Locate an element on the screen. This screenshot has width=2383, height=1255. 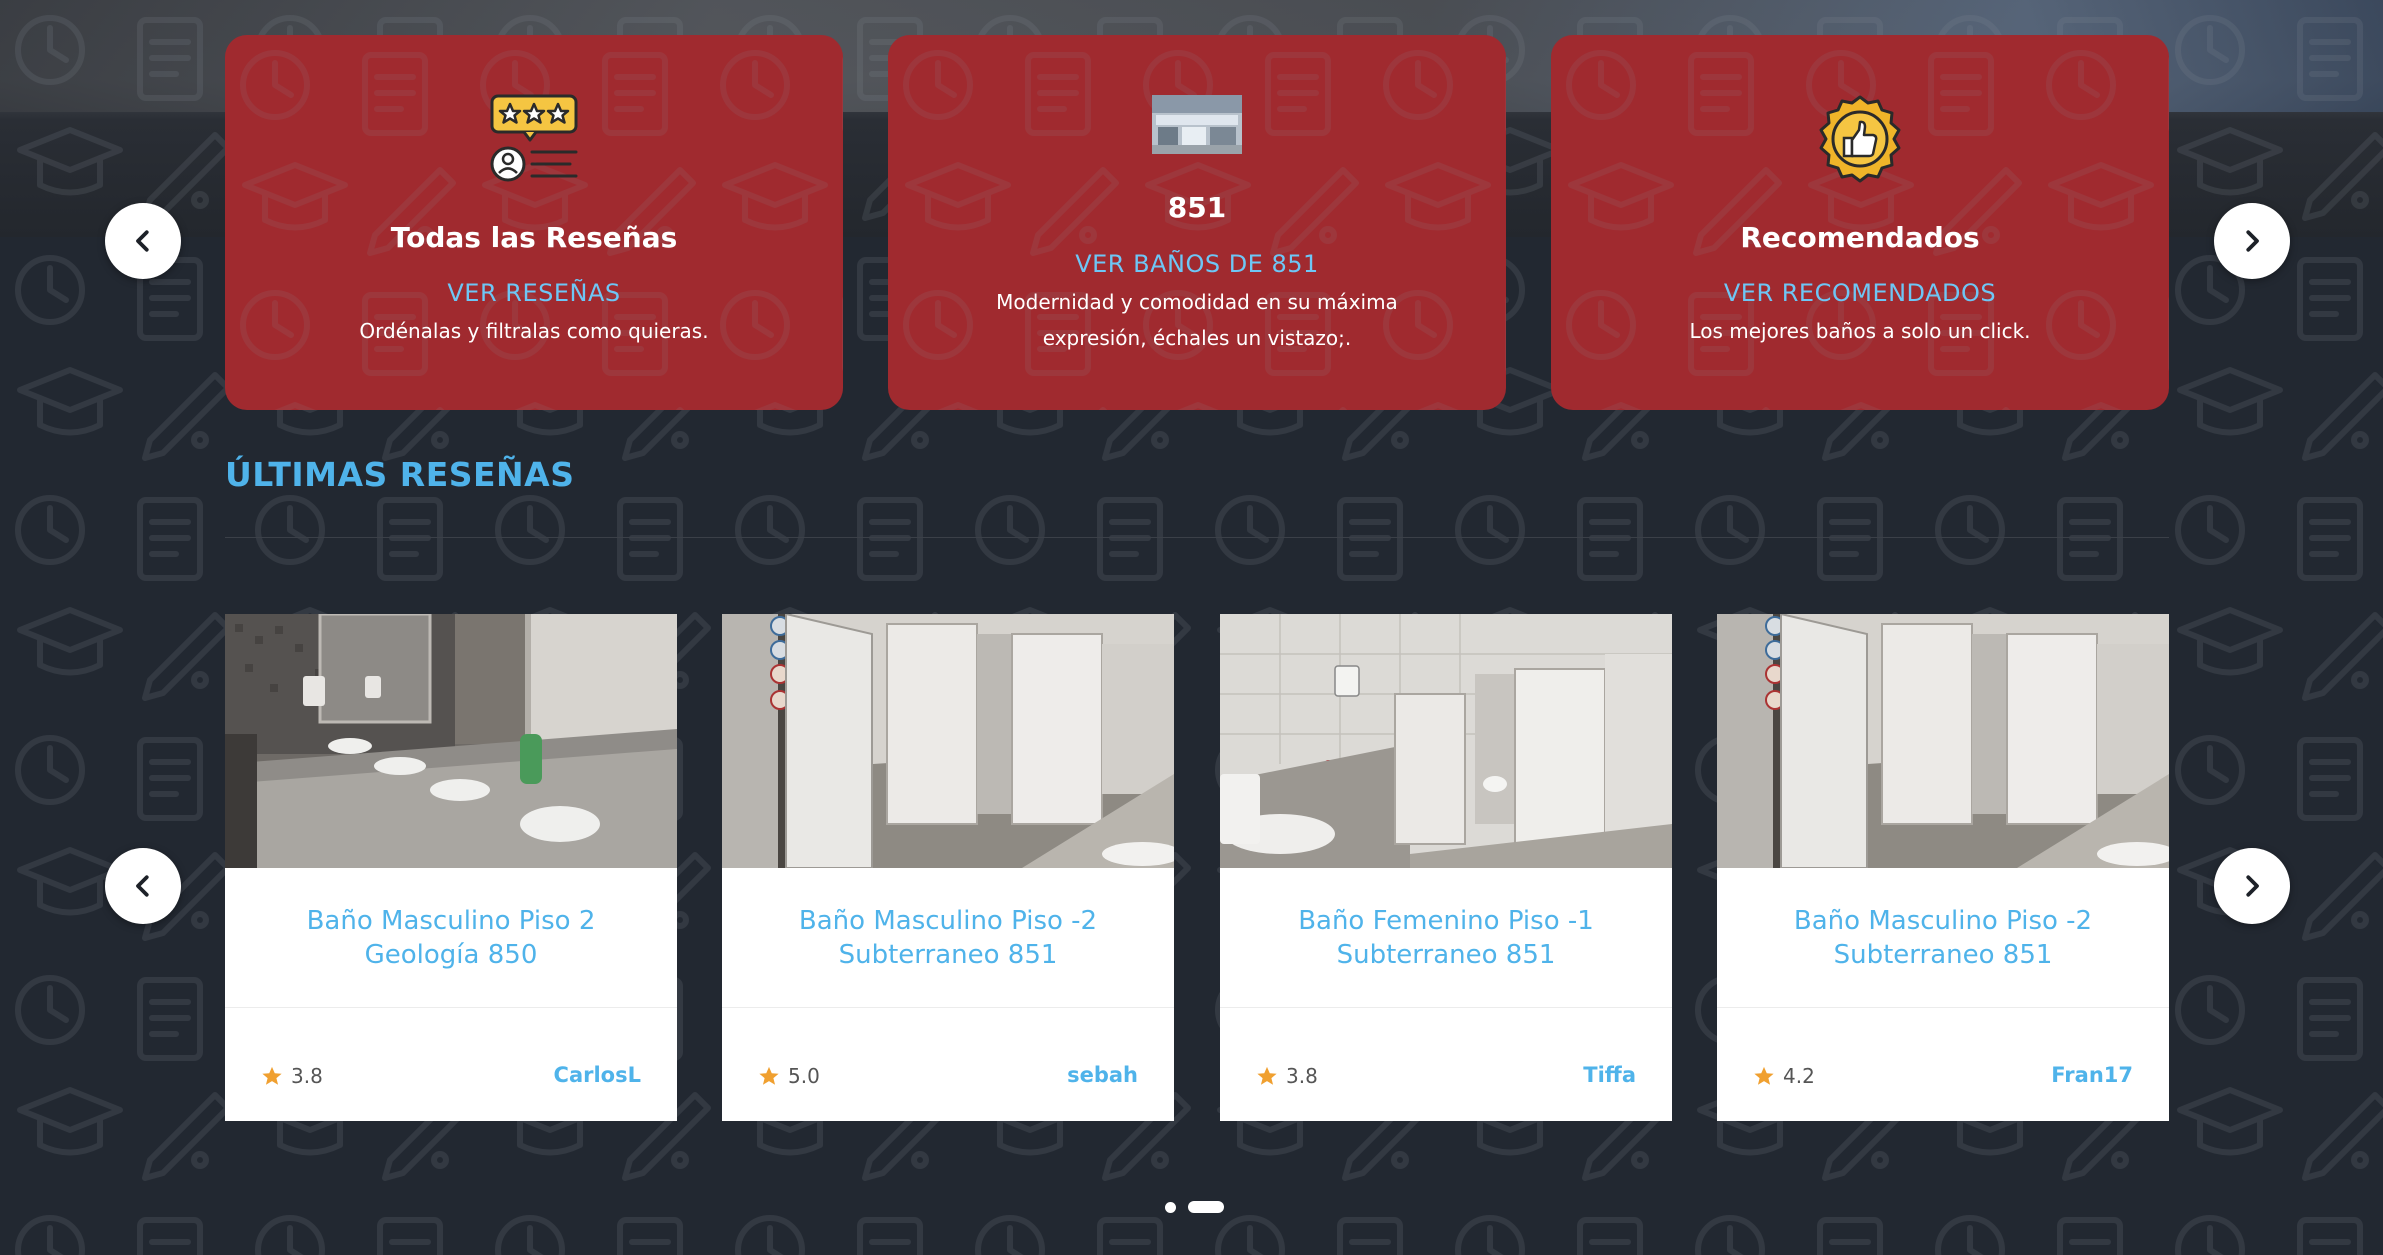
thumbs-up-badge-icon is located at coordinates (1860, 139).